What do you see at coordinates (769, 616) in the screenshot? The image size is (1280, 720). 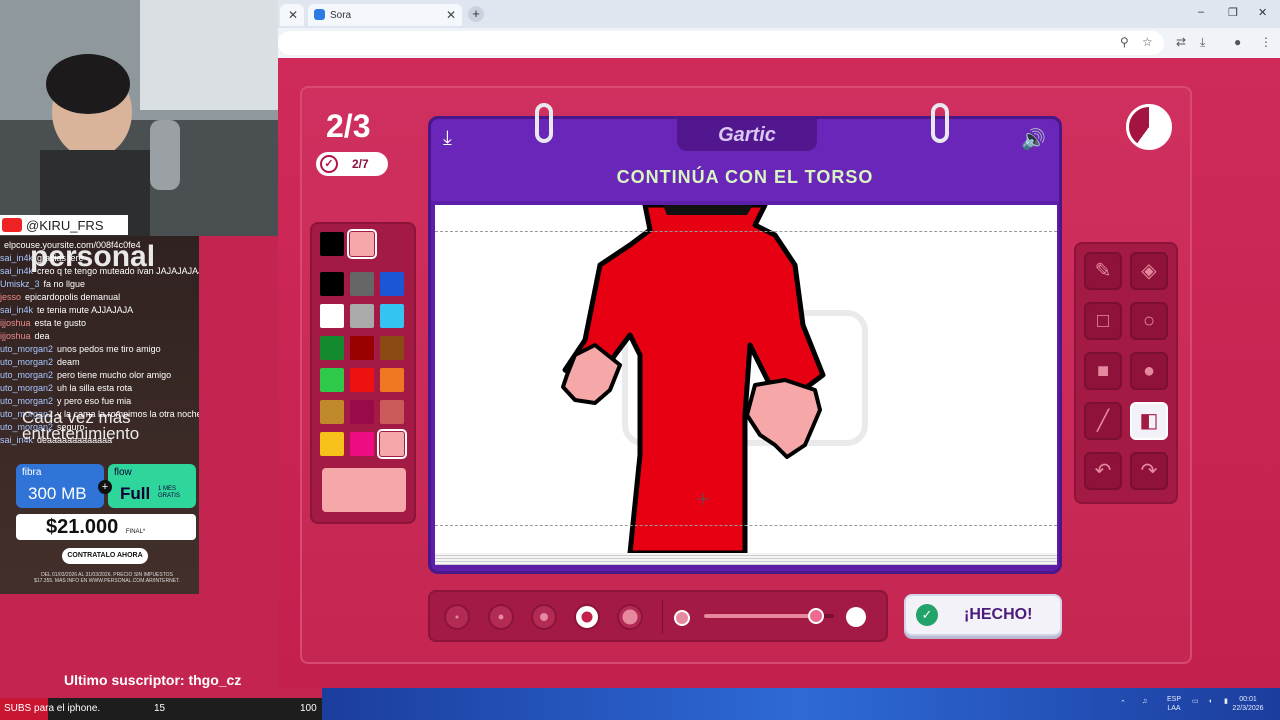 I see `opacity-slider` at bounding box center [769, 616].